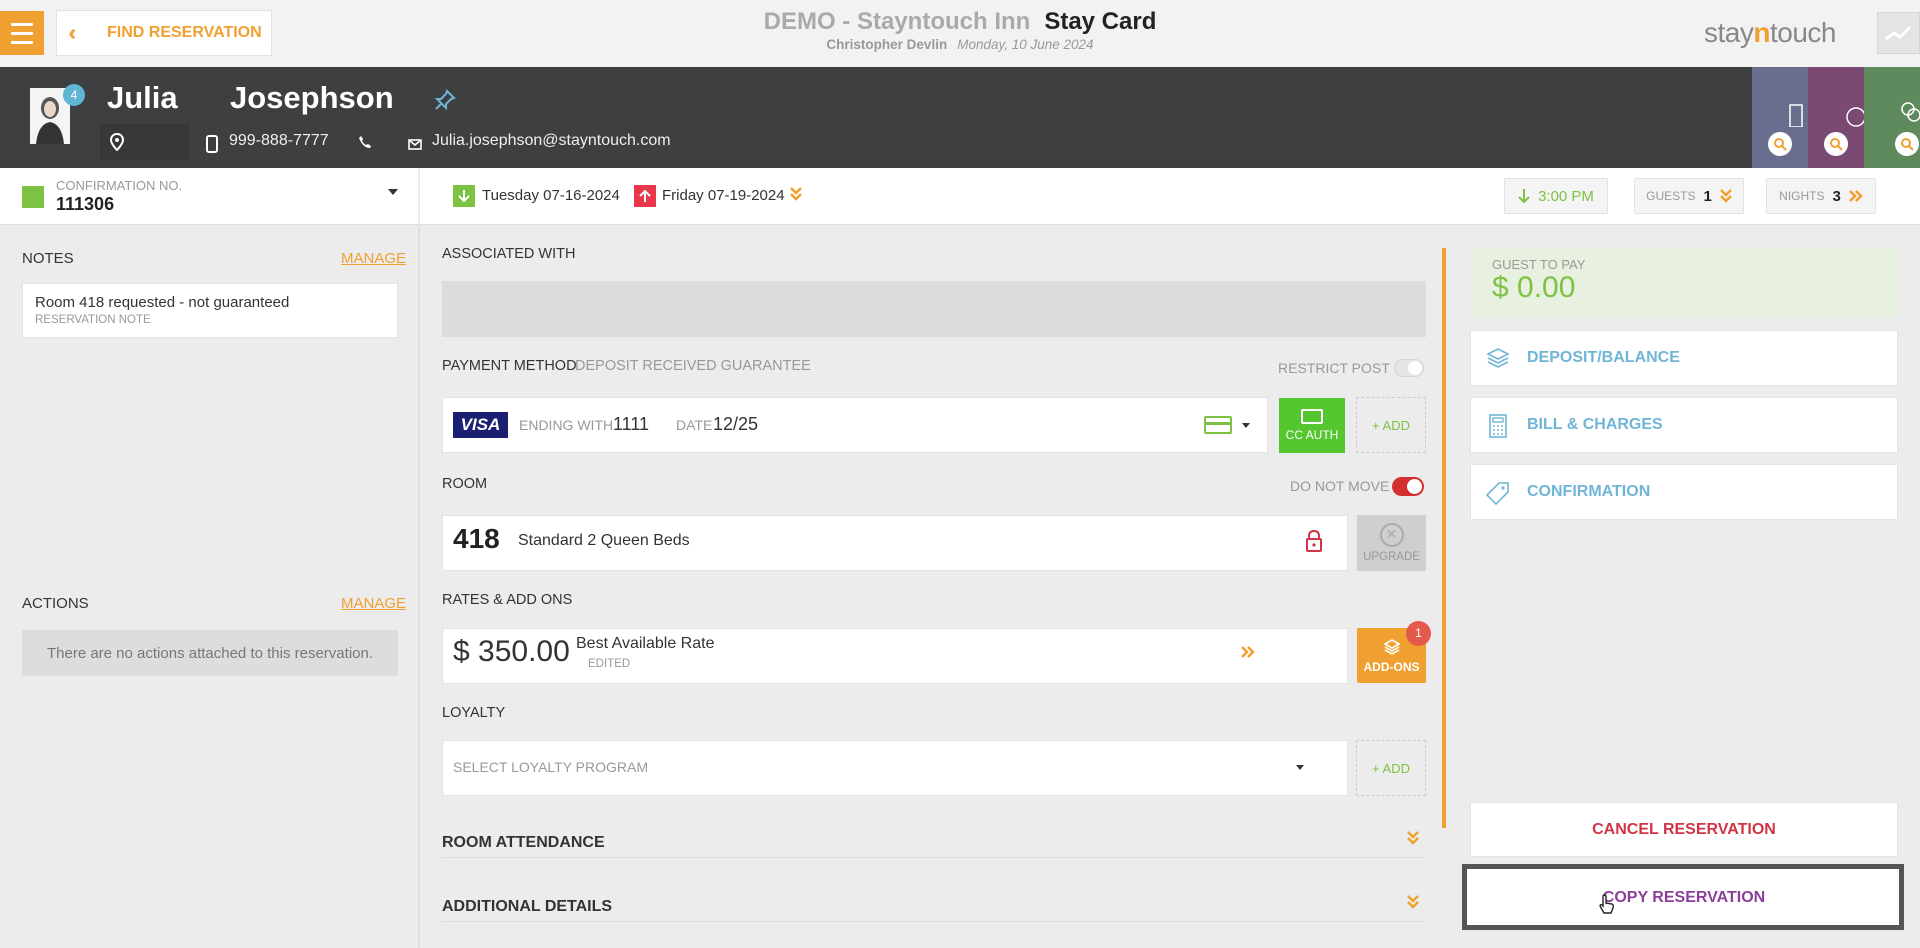 This screenshot has width=1920, height=948. I want to click on guest-last-name: Josephson, so click(312, 98).